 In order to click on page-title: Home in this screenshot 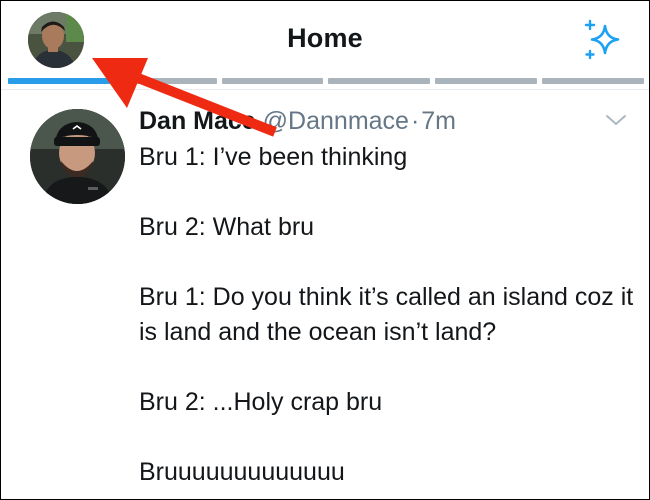, I will do `click(325, 38)`.